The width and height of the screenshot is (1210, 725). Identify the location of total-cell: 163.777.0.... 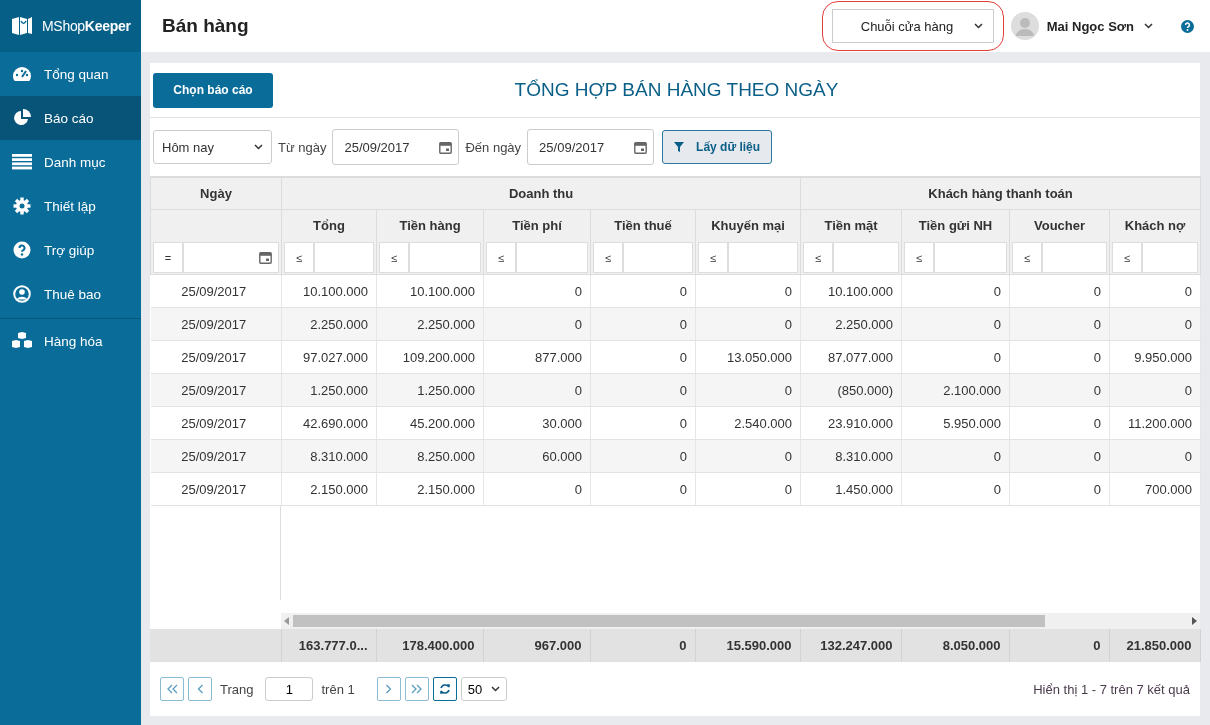
(328, 645).